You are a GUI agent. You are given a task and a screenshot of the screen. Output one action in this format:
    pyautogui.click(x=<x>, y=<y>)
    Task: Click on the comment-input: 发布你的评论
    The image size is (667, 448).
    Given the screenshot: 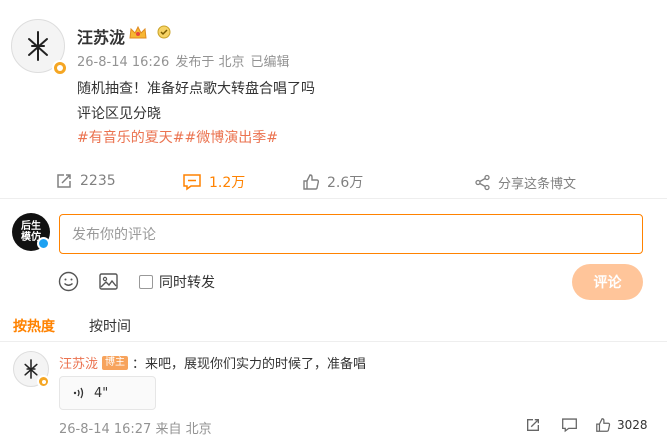 What is the action you would take?
    pyautogui.click(x=351, y=234)
    